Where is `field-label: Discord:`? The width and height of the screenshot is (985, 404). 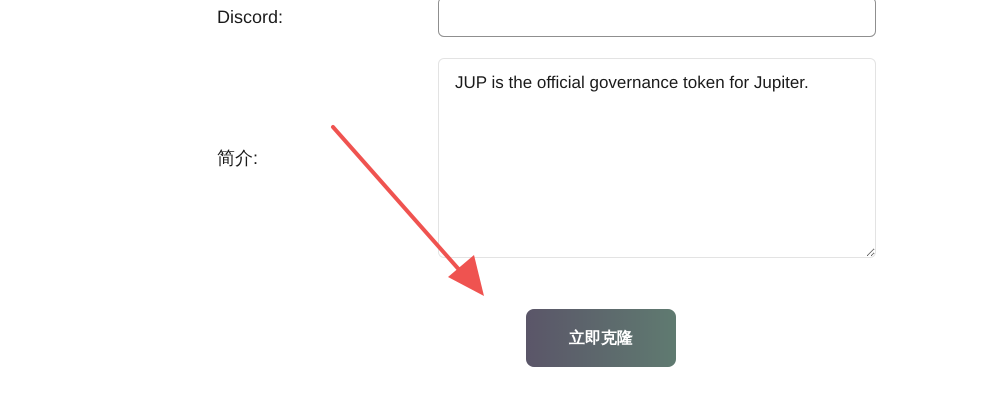 field-label: Discord: is located at coordinates (250, 17).